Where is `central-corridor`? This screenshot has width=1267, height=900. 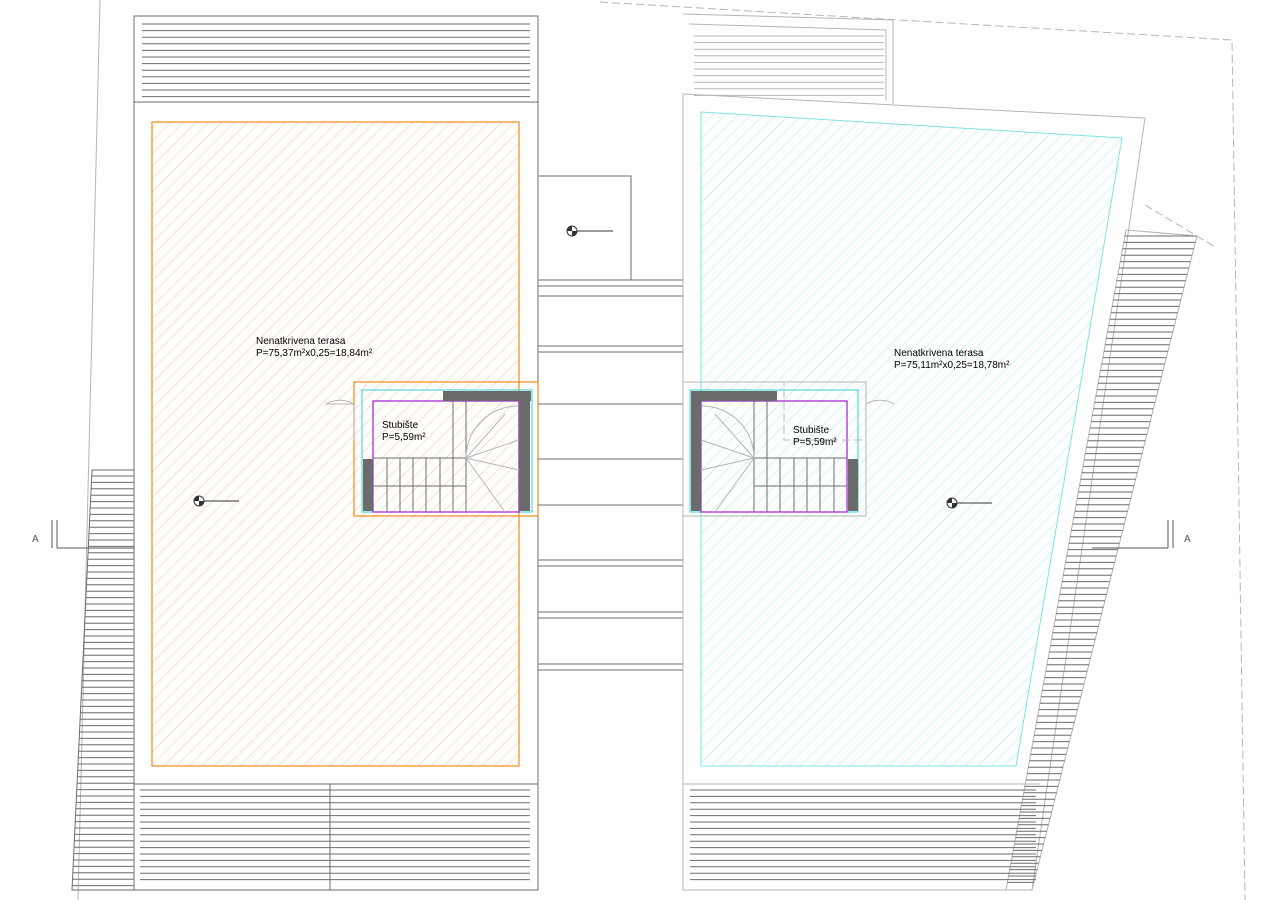 central-corridor is located at coordinates (610, 423).